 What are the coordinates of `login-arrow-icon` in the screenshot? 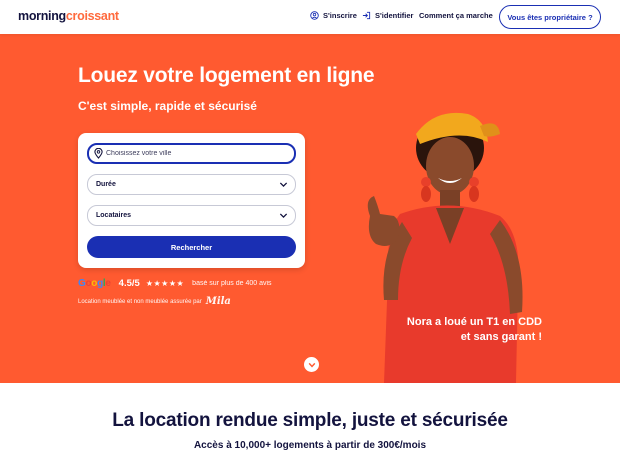 It's located at (366, 15).